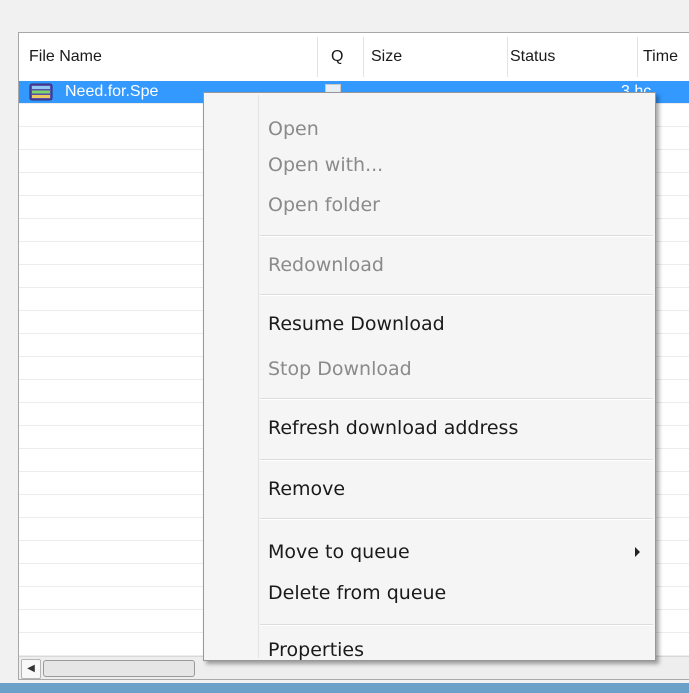 The height and width of the screenshot is (693, 689). What do you see at coordinates (344, 688) in the screenshot?
I see `taskbar-edge` at bounding box center [344, 688].